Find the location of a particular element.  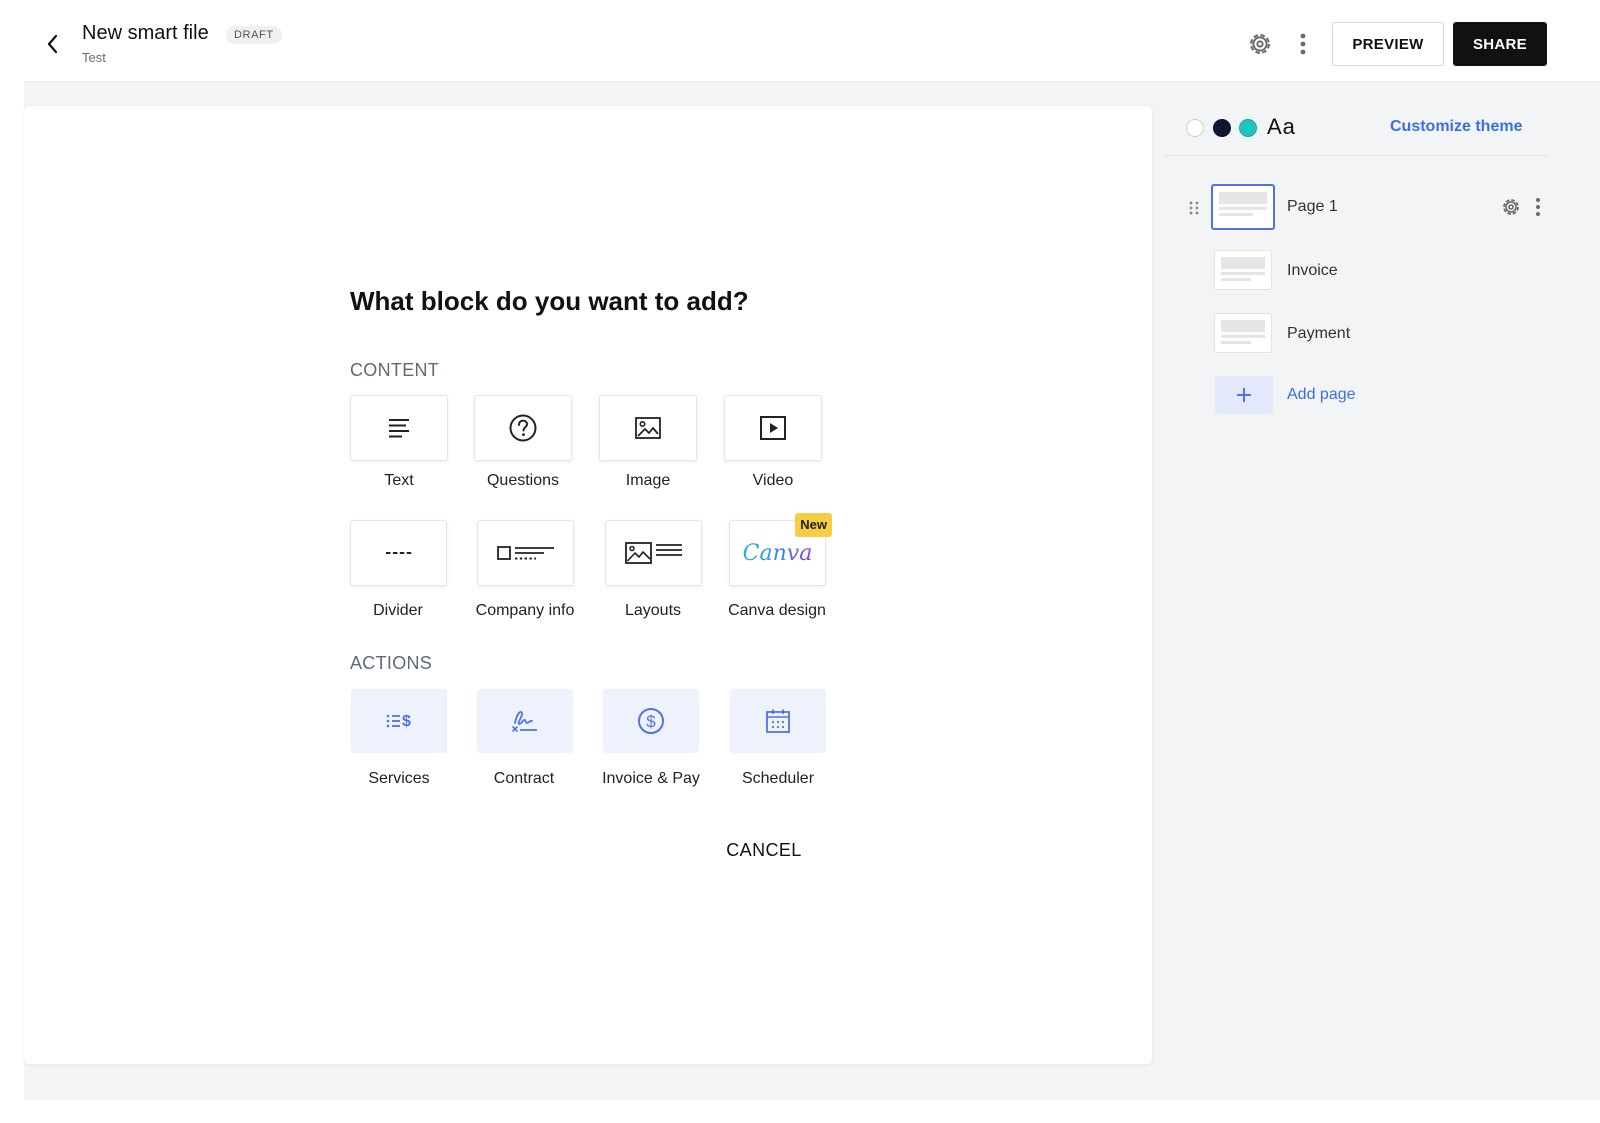

block-invoice-pay-label: Invoice & Pay is located at coordinates (651, 779).